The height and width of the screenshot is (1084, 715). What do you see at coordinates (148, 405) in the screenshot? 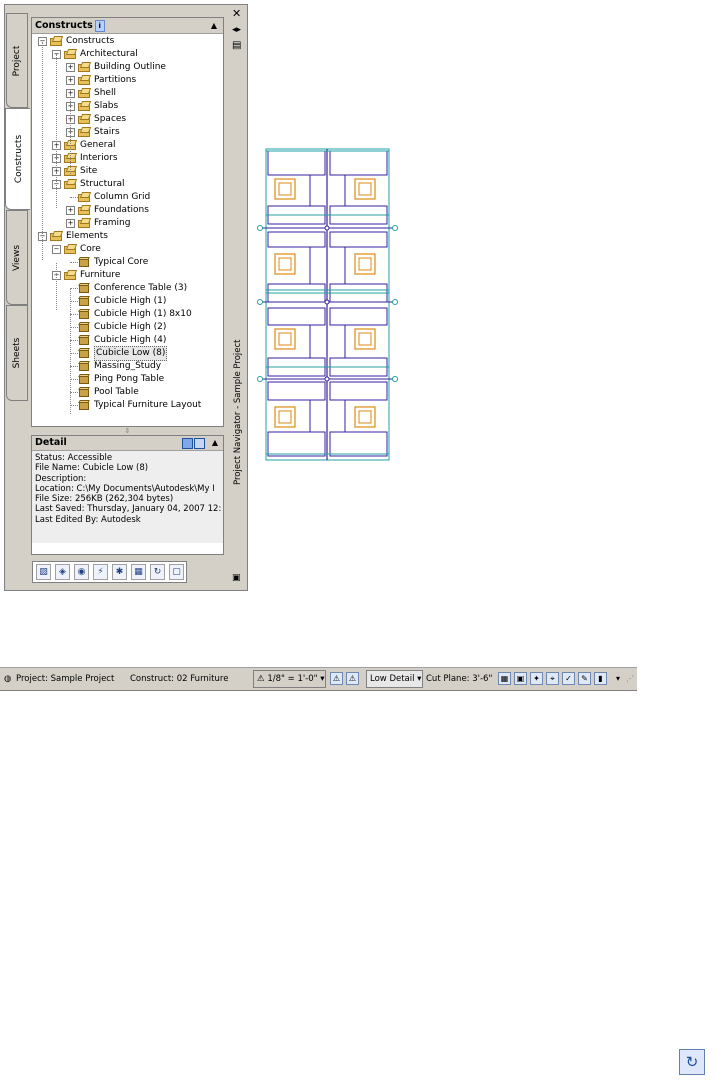
I see `tree-item-label: Typical Furniture Layout` at bounding box center [148, 405].